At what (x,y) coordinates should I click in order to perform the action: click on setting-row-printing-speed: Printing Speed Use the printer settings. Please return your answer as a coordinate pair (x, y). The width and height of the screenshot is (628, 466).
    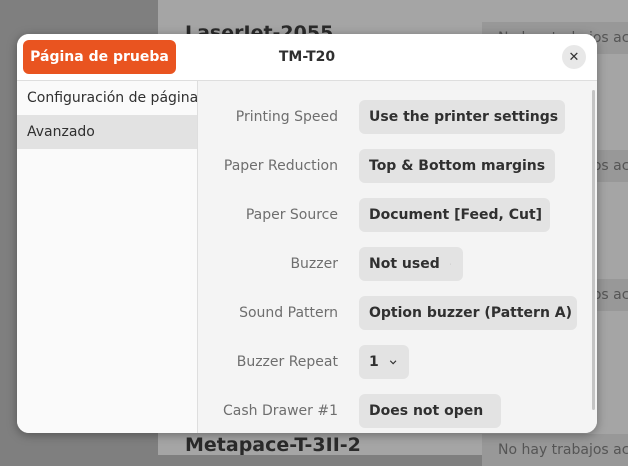
    Looking at the image, I should click on (397, 117).